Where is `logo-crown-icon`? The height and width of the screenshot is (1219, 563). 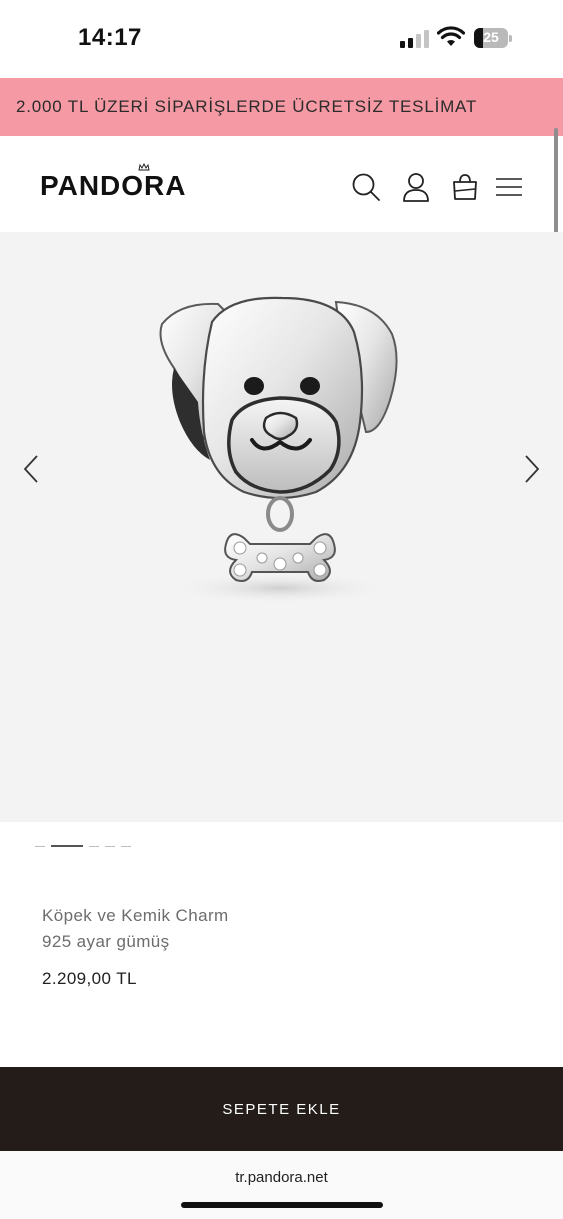 logo-crown-icon is located at coordinates (144, 167).